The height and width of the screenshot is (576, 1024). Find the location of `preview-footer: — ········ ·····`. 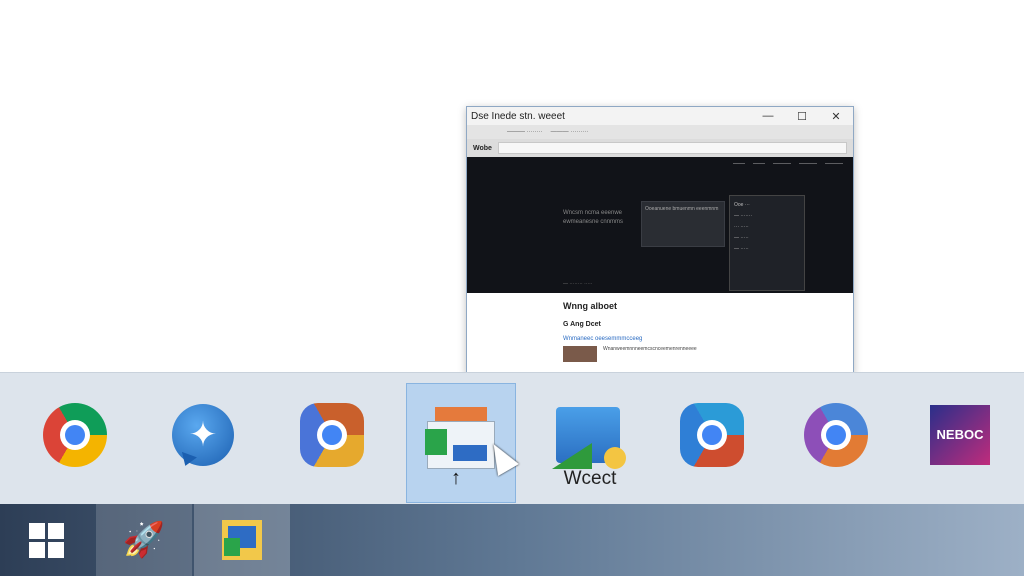

preview-footer: — ········ ····· is located at coordinates (578, 284).